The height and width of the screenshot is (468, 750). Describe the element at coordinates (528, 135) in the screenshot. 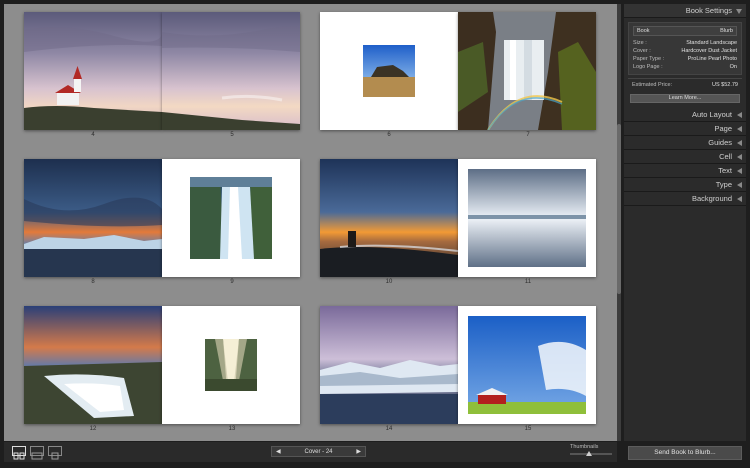

I see `page-number: 7` at that location.